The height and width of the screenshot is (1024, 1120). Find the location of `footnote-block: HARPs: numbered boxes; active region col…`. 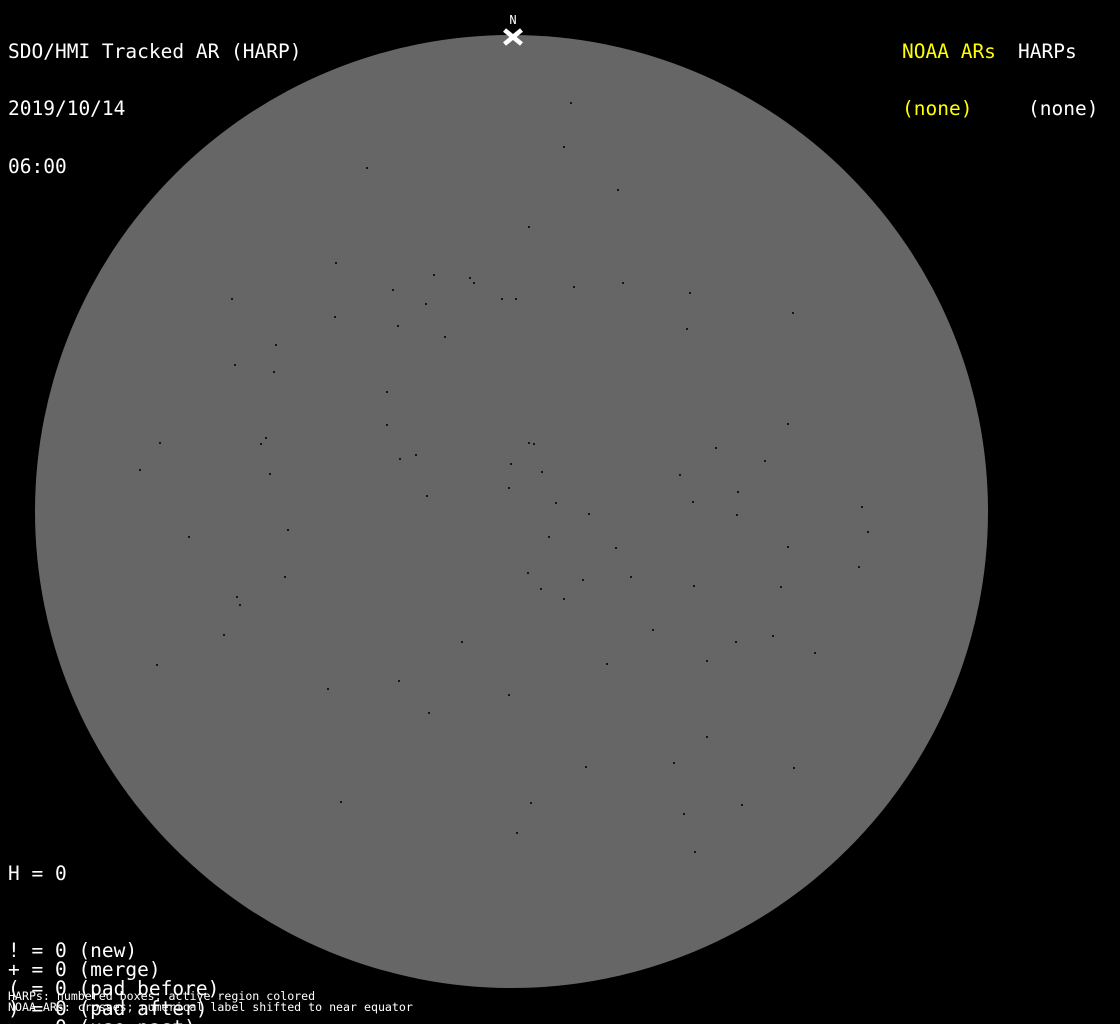

footnote-block: HARPs: numbered boxes; active region col… is located at coordinates (210, 1002).